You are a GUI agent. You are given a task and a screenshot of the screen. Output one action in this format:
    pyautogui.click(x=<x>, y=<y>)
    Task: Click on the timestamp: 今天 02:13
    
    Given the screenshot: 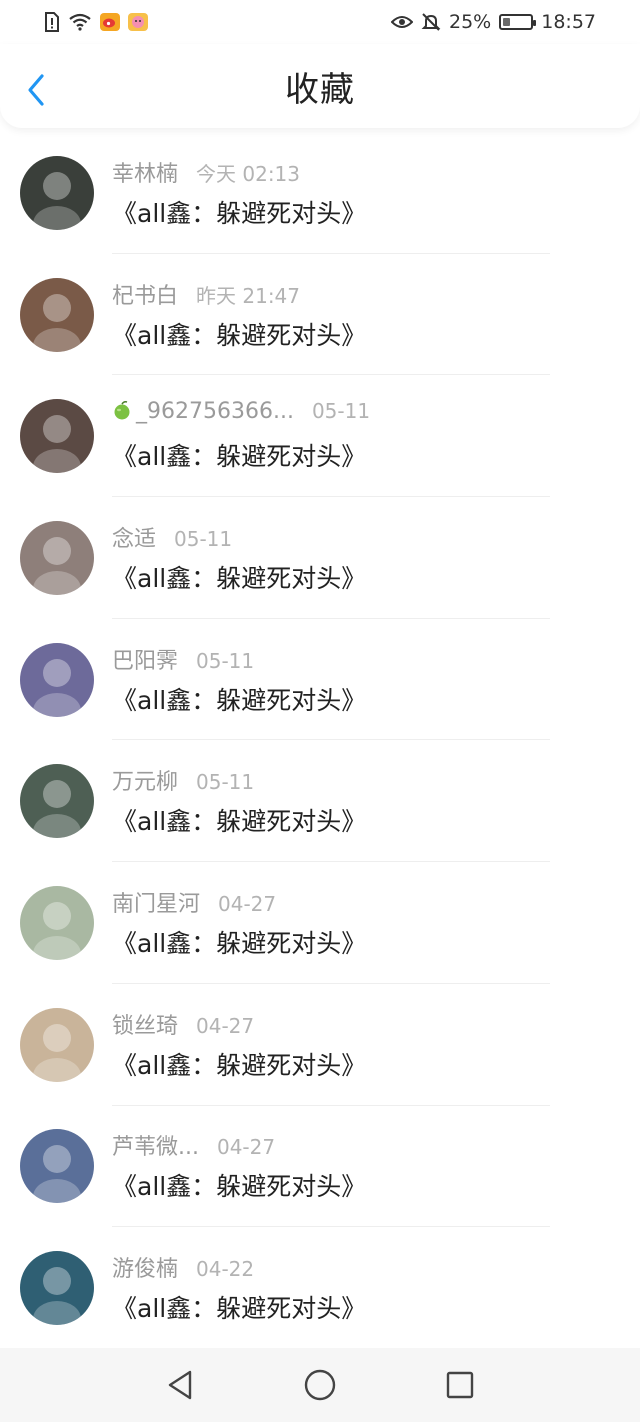 What is the action you would take?
    pyautogui.click(x=248, y=173)
    